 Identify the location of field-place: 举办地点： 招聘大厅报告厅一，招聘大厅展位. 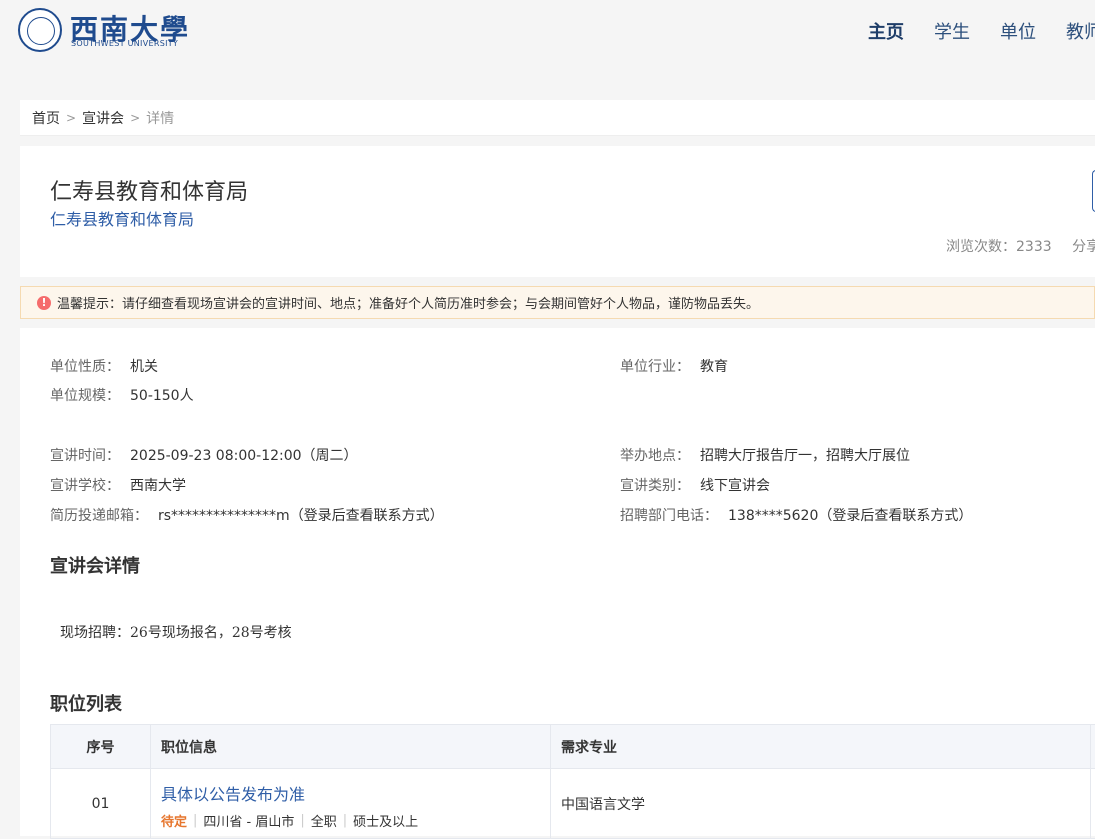
(765, 455).